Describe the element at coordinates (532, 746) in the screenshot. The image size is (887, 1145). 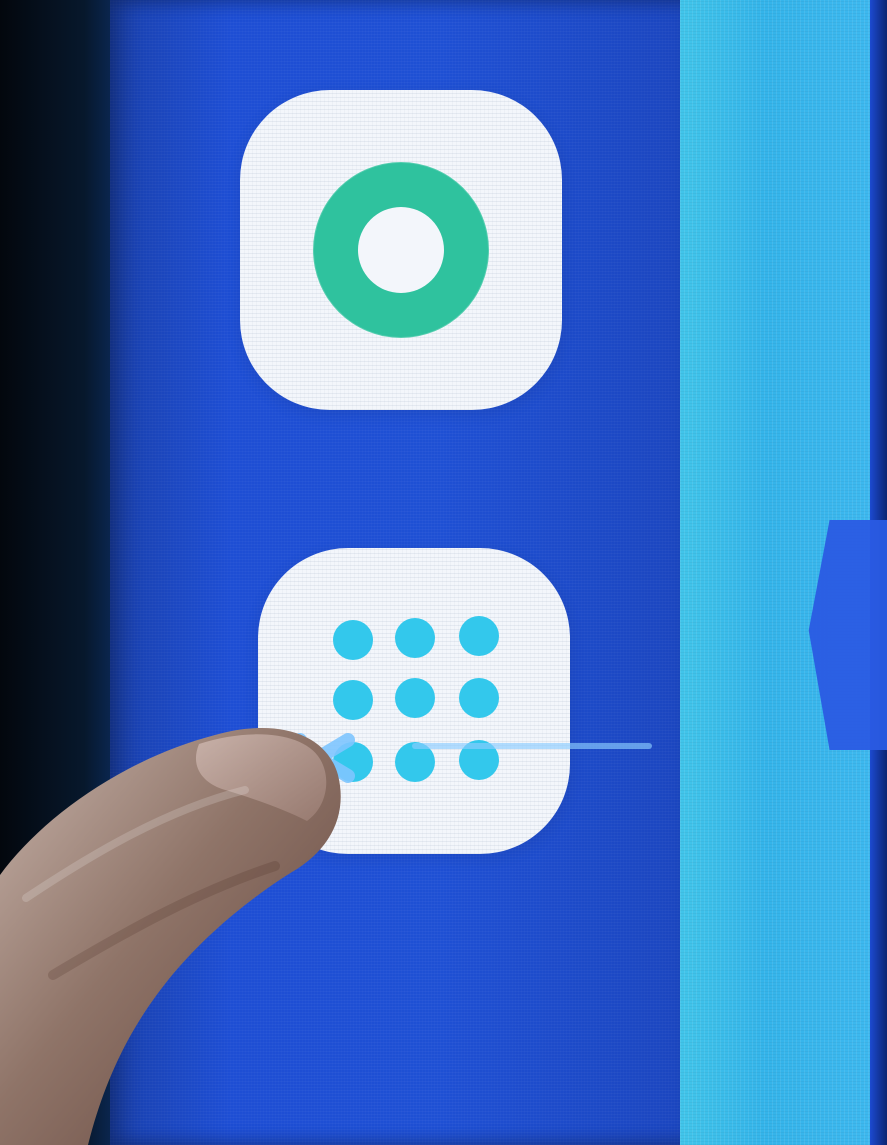
I see `swipe-indicator: #8ccdfd` at that location.